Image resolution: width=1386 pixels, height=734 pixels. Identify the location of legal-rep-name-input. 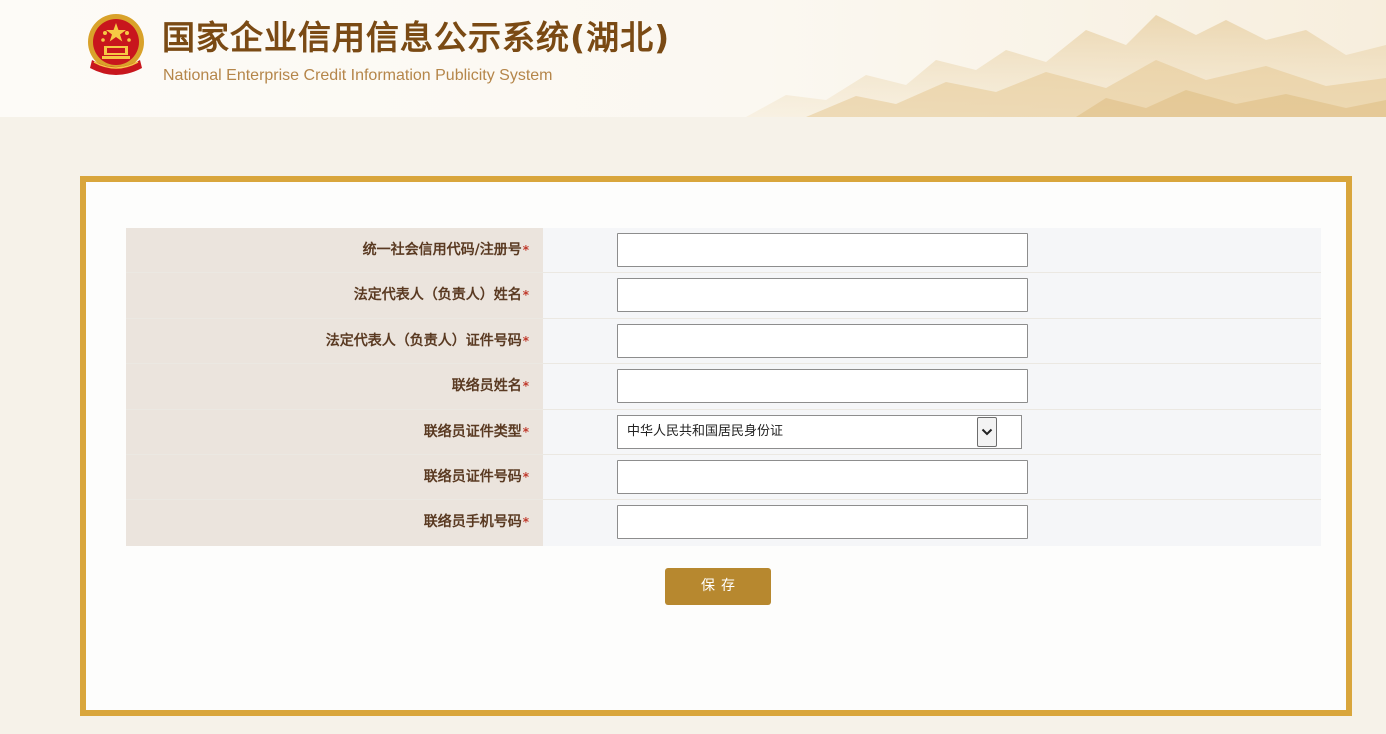
(822, 295).